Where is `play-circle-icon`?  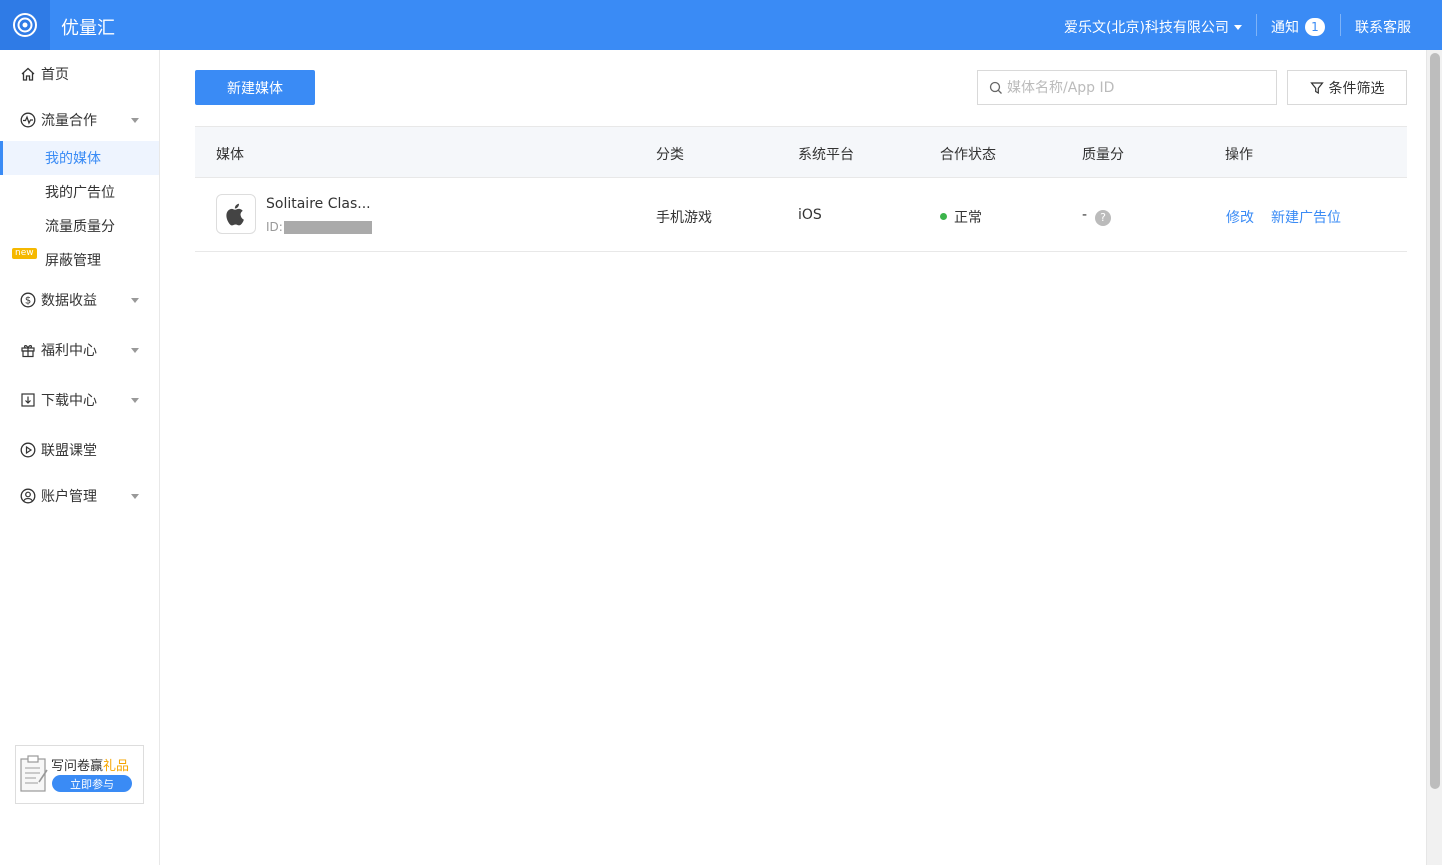 play-circle-icon is located at coordinates (28, 450).